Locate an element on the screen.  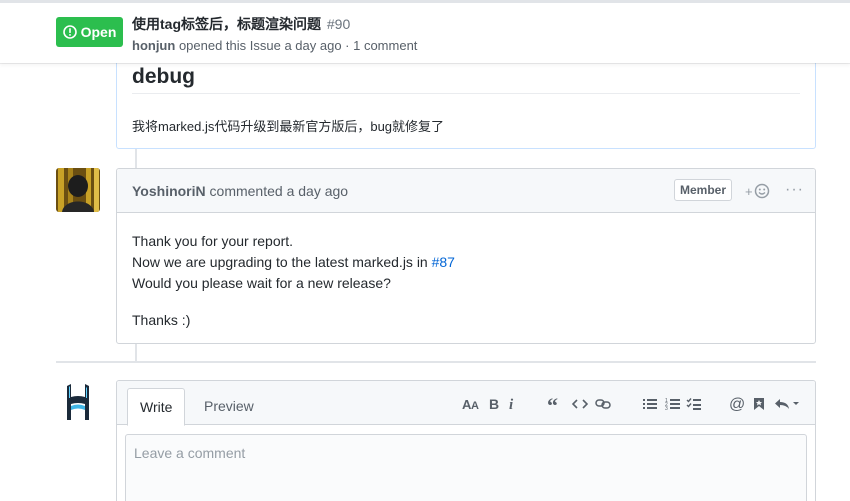
issue-number: #90 is located at coordinates (338, 24).